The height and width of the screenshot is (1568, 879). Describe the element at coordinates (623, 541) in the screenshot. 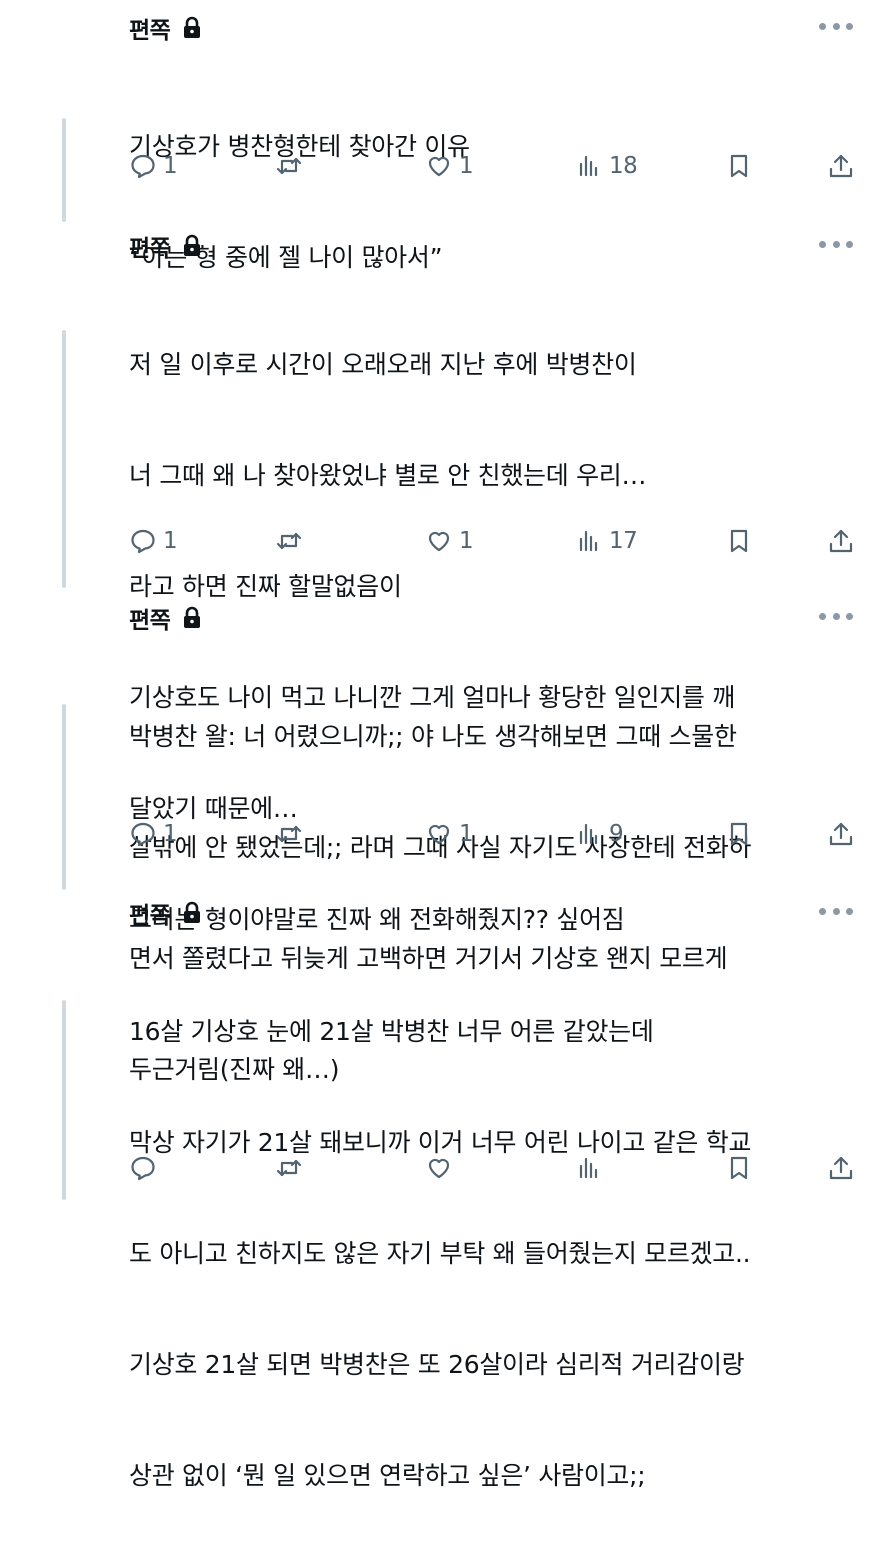

I see `views-count: 17` at that location.